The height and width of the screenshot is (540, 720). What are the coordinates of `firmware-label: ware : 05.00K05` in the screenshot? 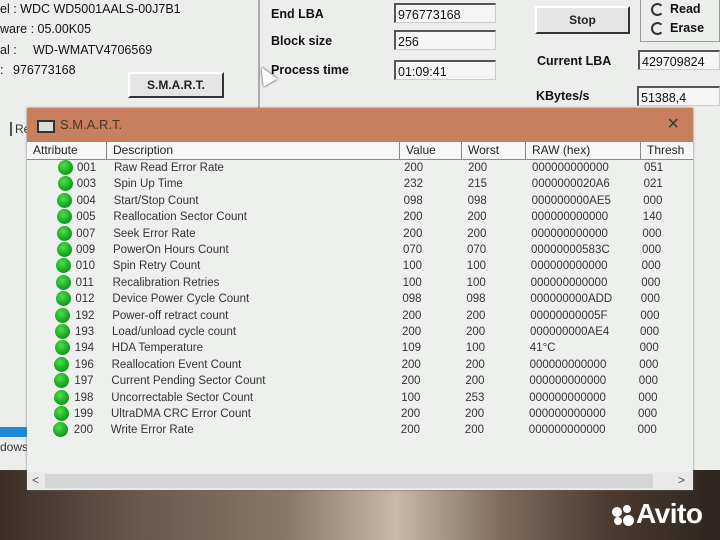 It's located at (46, 29).